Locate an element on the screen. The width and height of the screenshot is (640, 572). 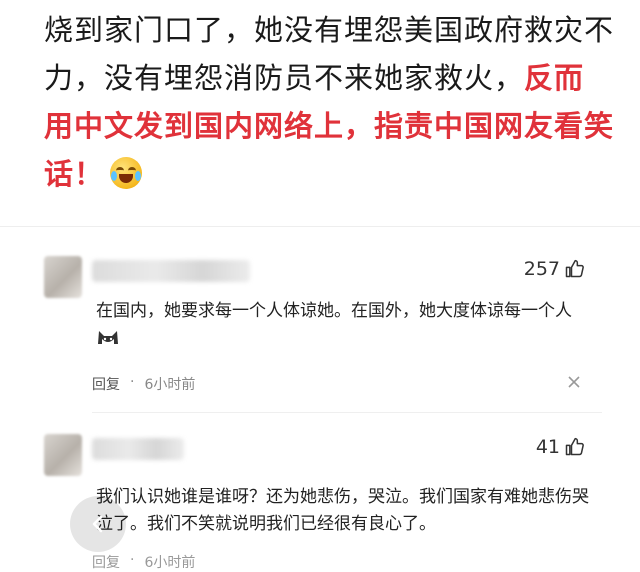
like-count: 257 is located at coordinates (541, 269).